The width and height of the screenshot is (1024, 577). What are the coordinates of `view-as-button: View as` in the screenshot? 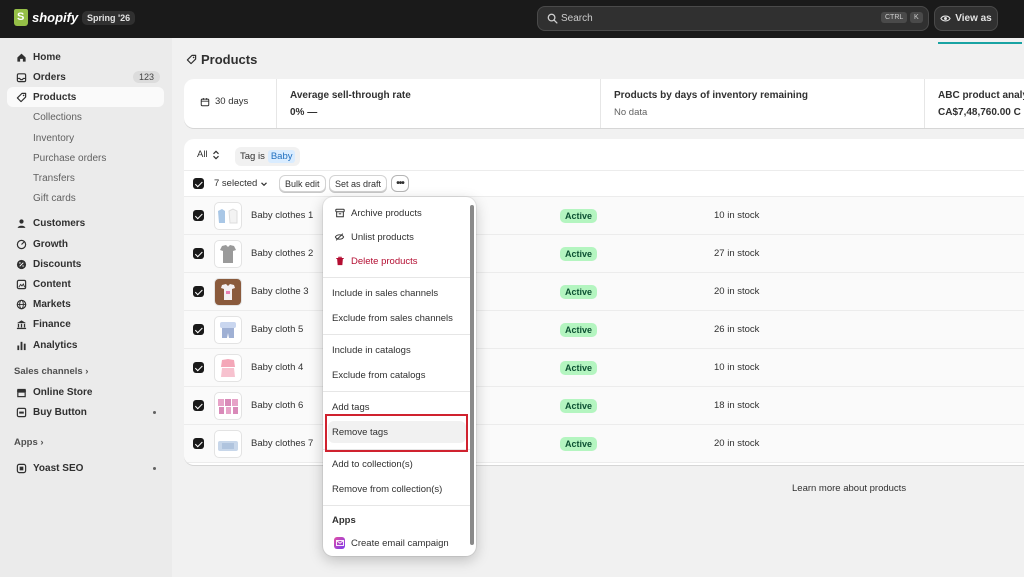 It's located at (966, 18).